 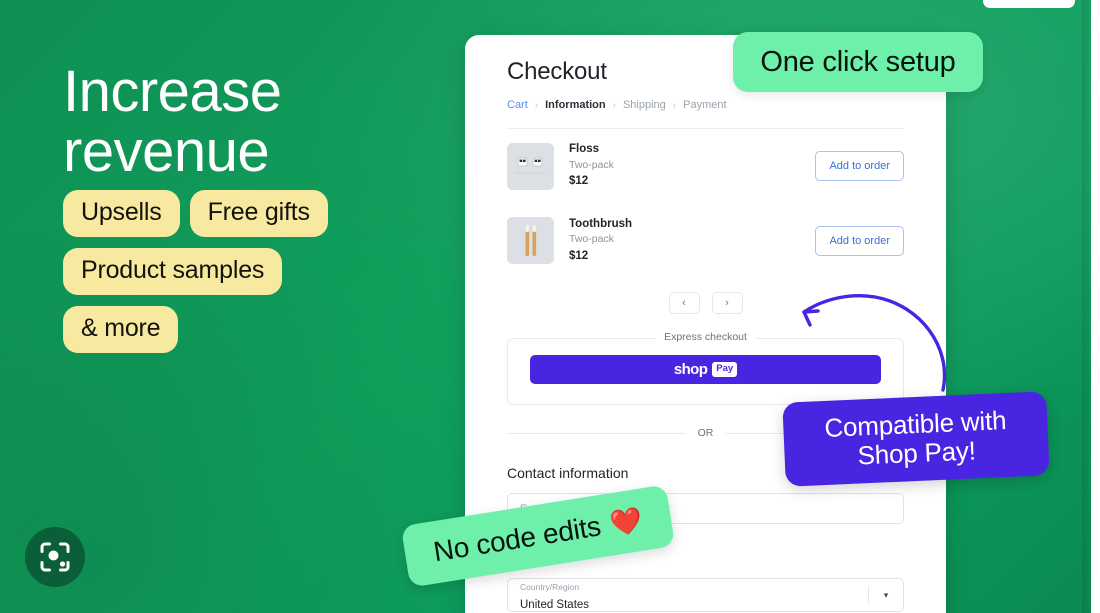 What do you see at coordinates (916, 439) in the screenshot?
I see `callout-compatible-shop-pay: Compatible with Shop Pay!` at bounding box center [916, 439].